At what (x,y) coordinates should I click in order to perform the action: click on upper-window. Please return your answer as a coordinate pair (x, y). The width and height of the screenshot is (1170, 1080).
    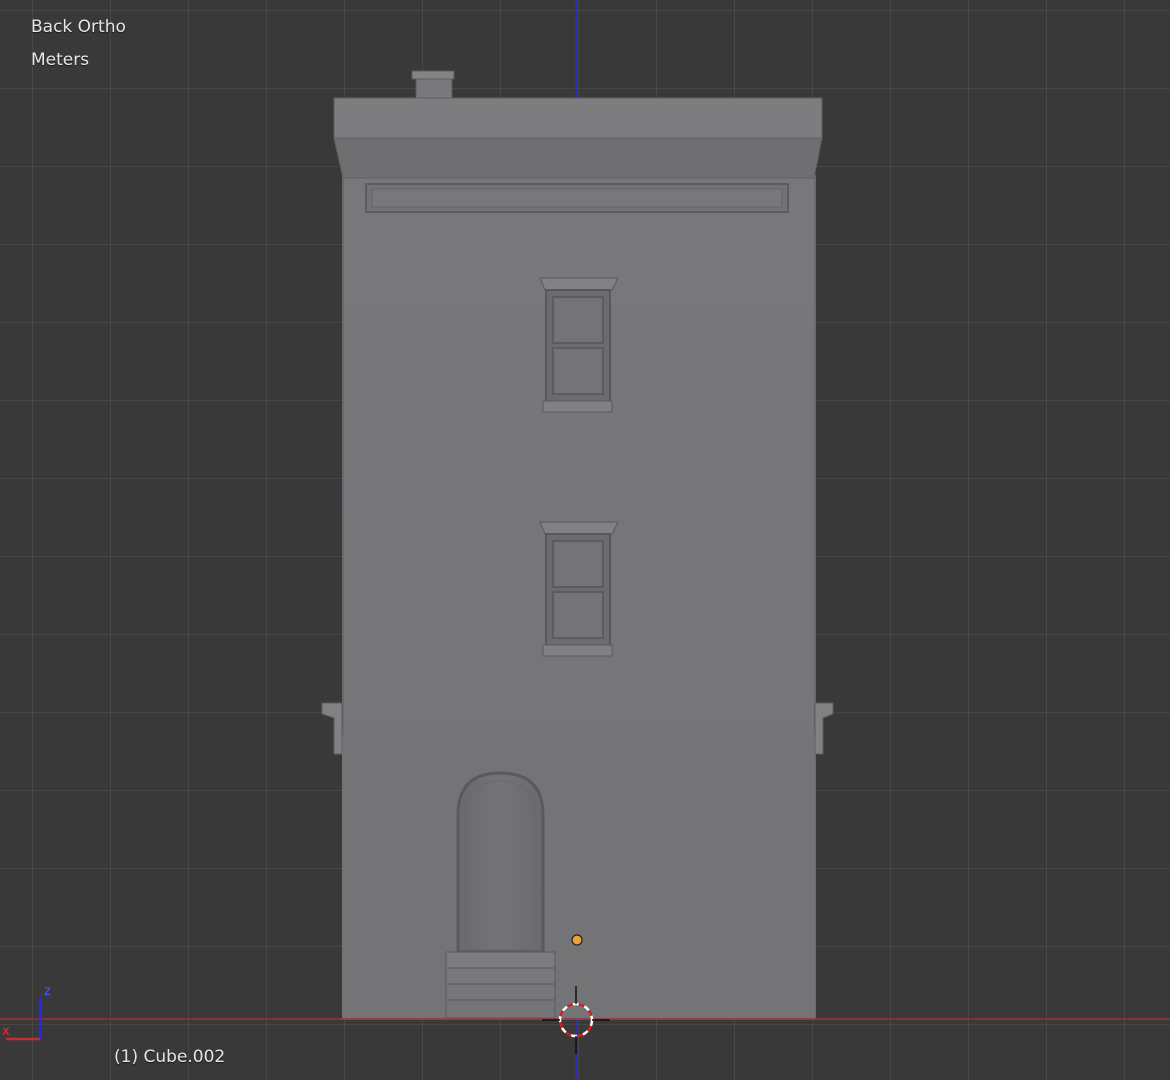
    Looking at the image, I should click on (579, 345).